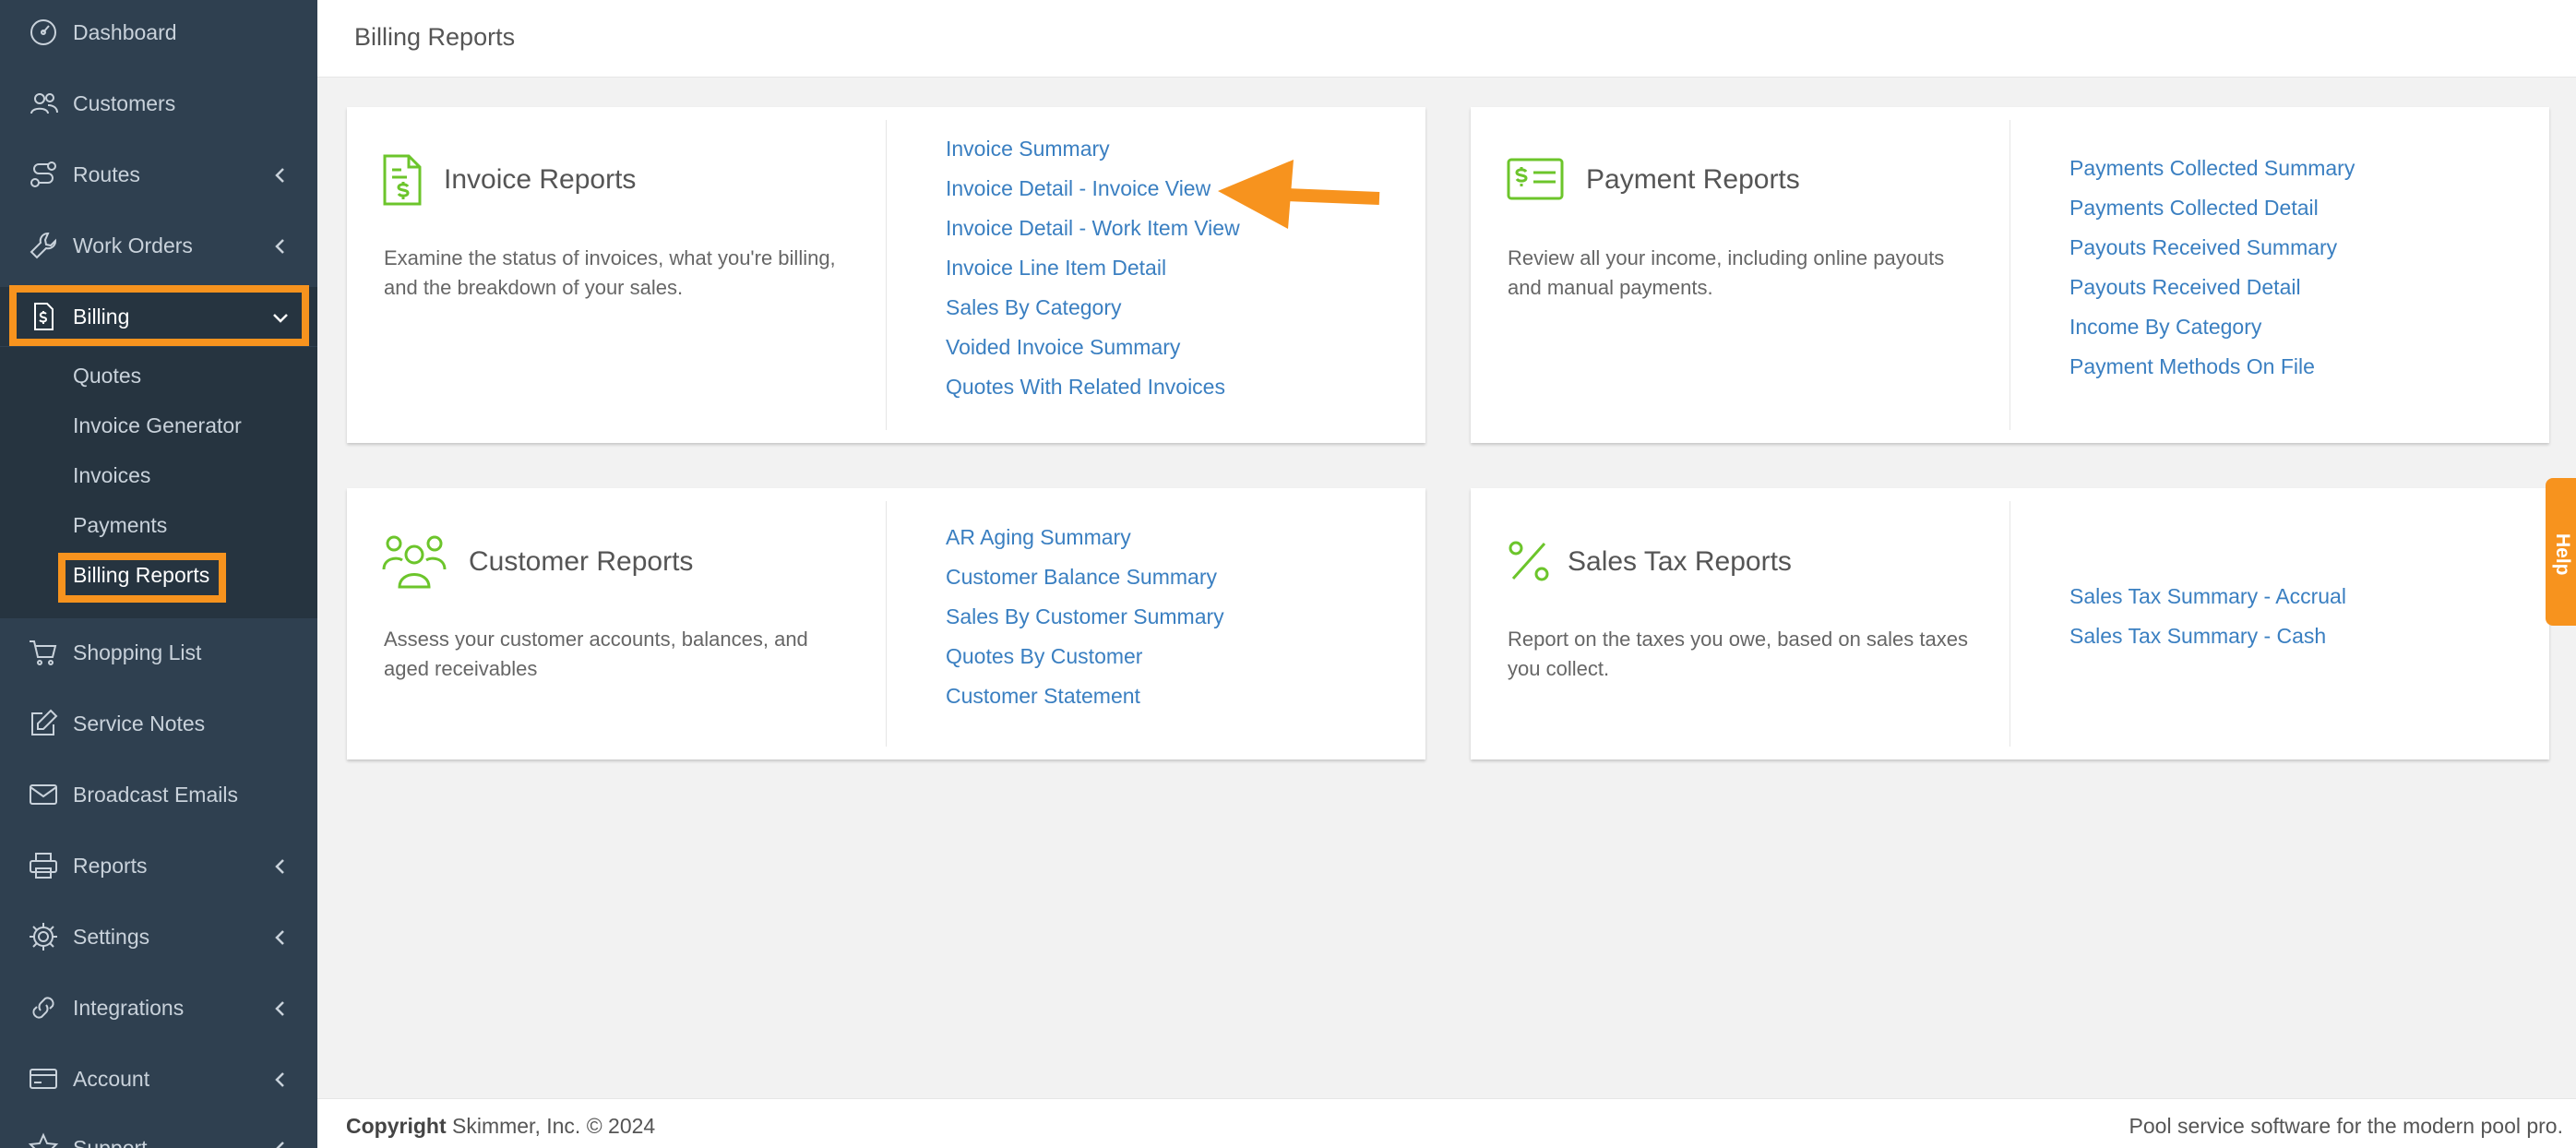 The width and height of the screenshot is (2576, 1148). I want to click on sidebar-item-support: Support, so click(158, 1133).